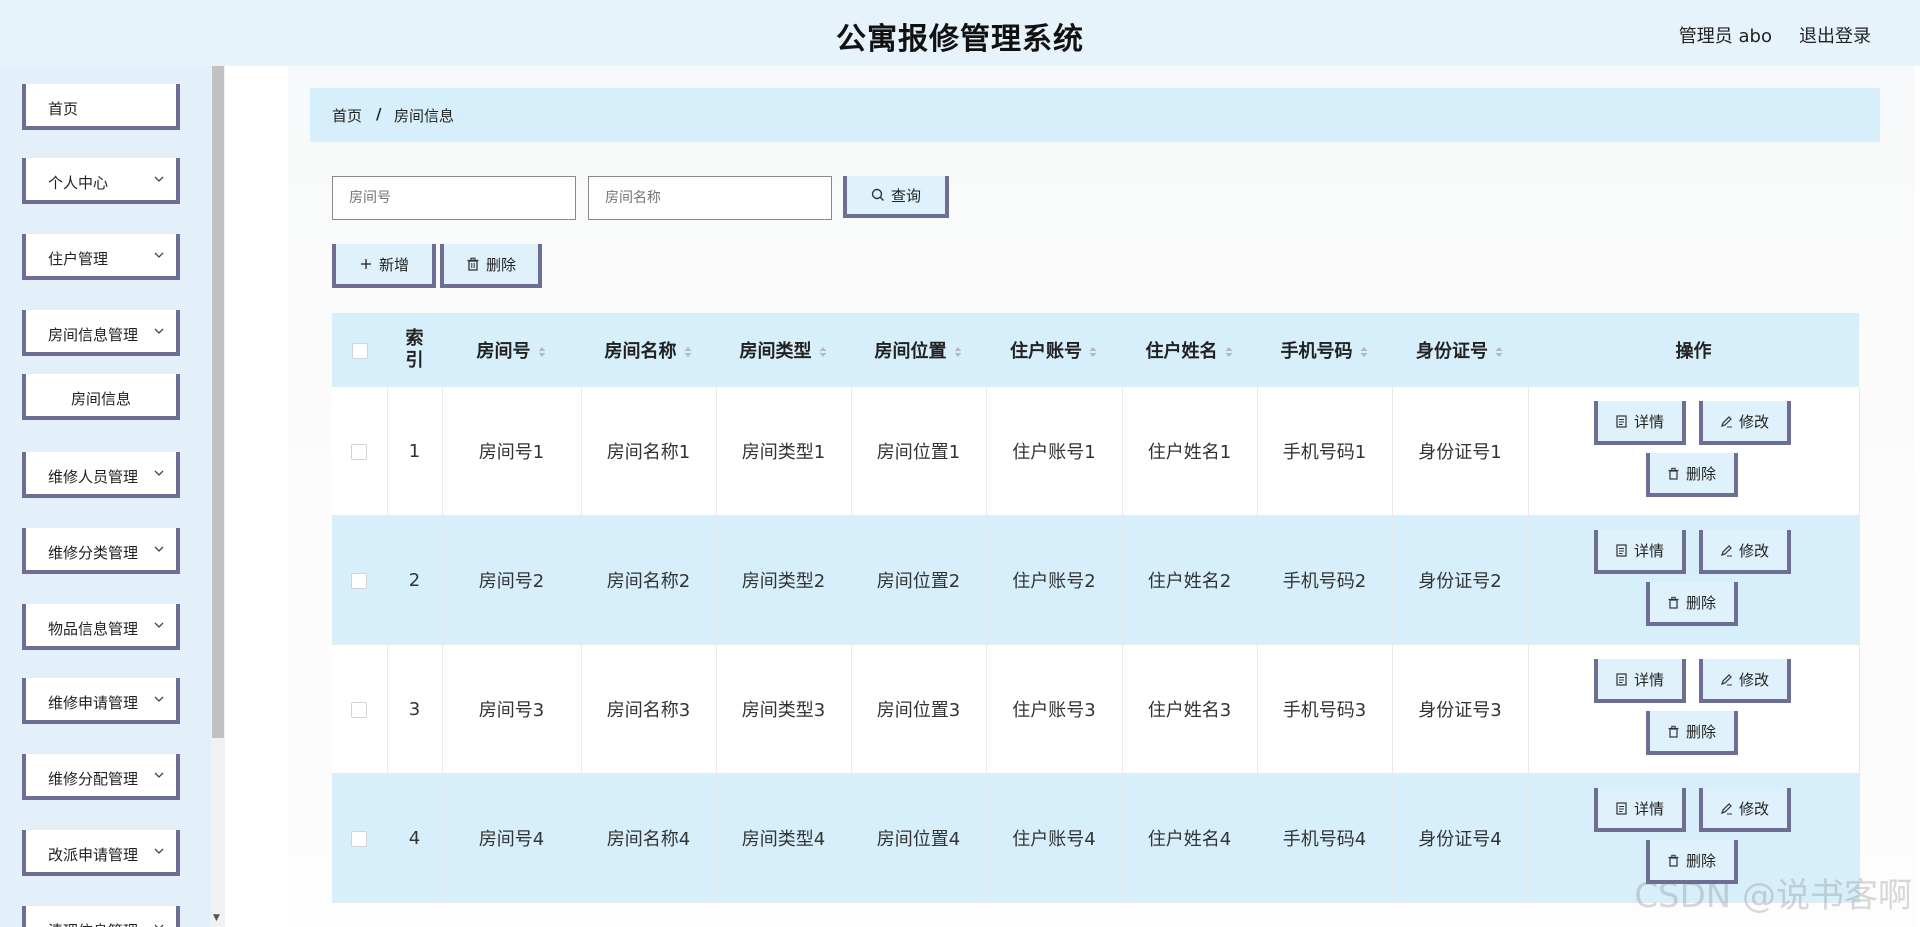  I want to click on sidebar-item: 住户管理, so click(101, 257).